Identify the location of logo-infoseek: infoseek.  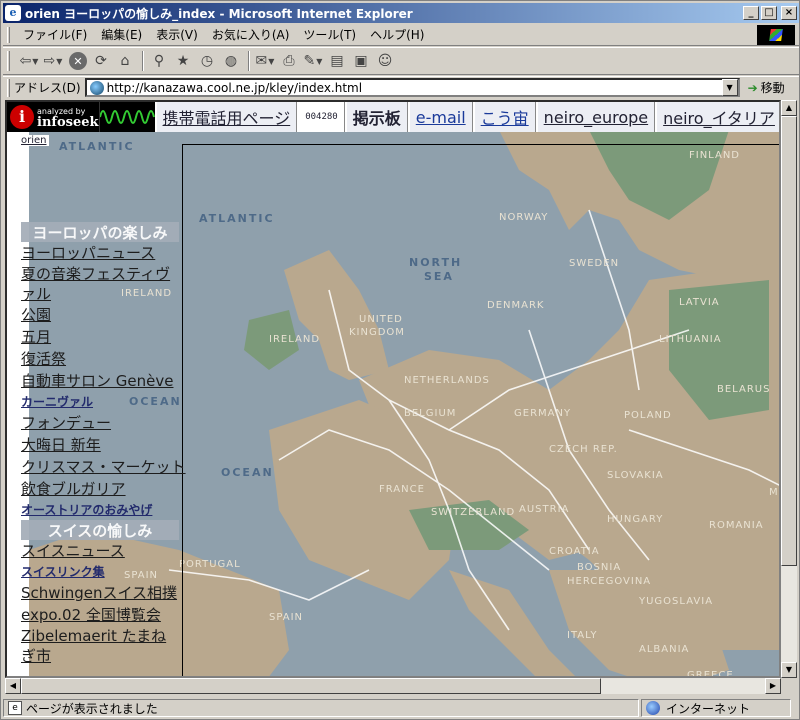
(68, 122).